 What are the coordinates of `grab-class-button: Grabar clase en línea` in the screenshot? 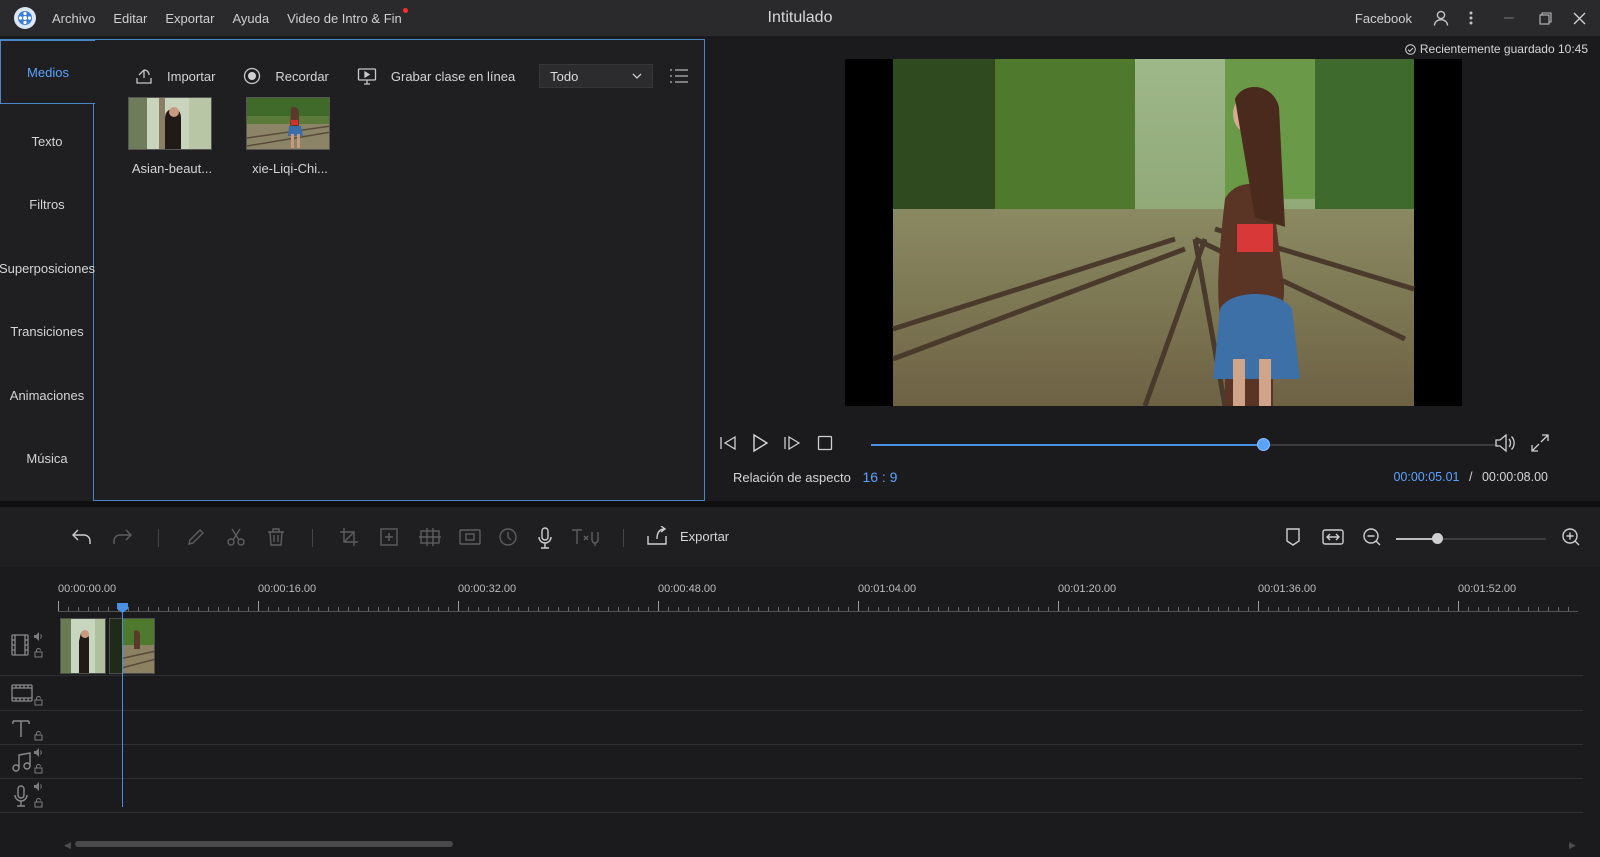 It's located at (436, 76).